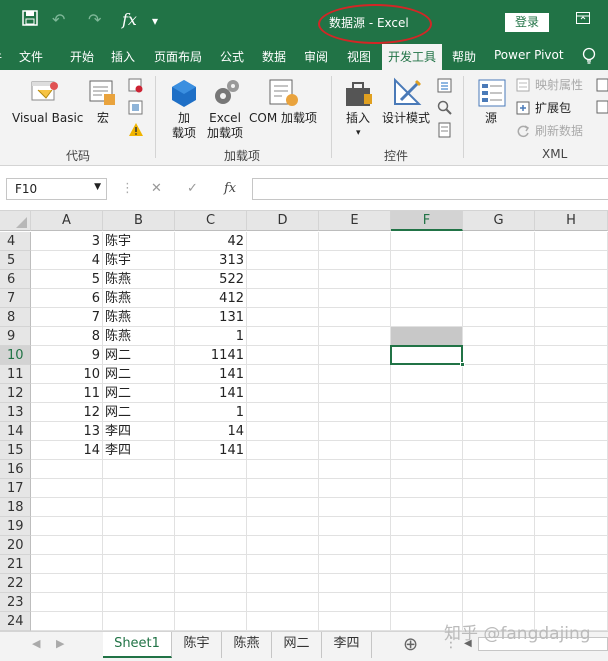  What do you see at coordinates (529, 55) in the screenshot?
I see `tab-power-pivot: Power Pivot` at bounding box center [529, 55].